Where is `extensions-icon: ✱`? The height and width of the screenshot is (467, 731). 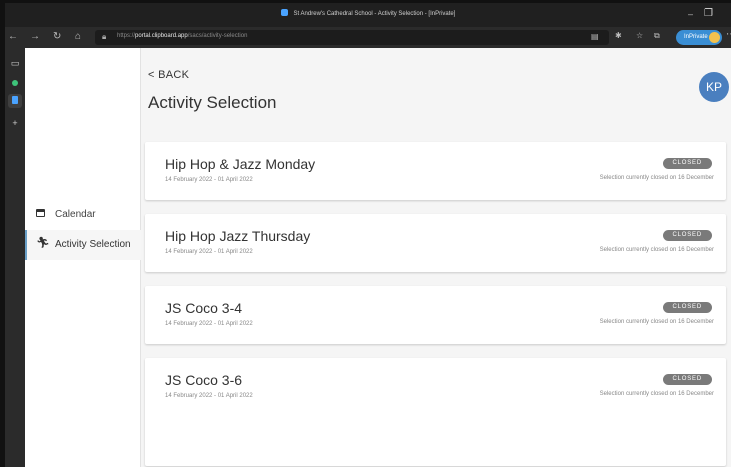 extensions-icon: ✱ is located at coordinates (618, 35).